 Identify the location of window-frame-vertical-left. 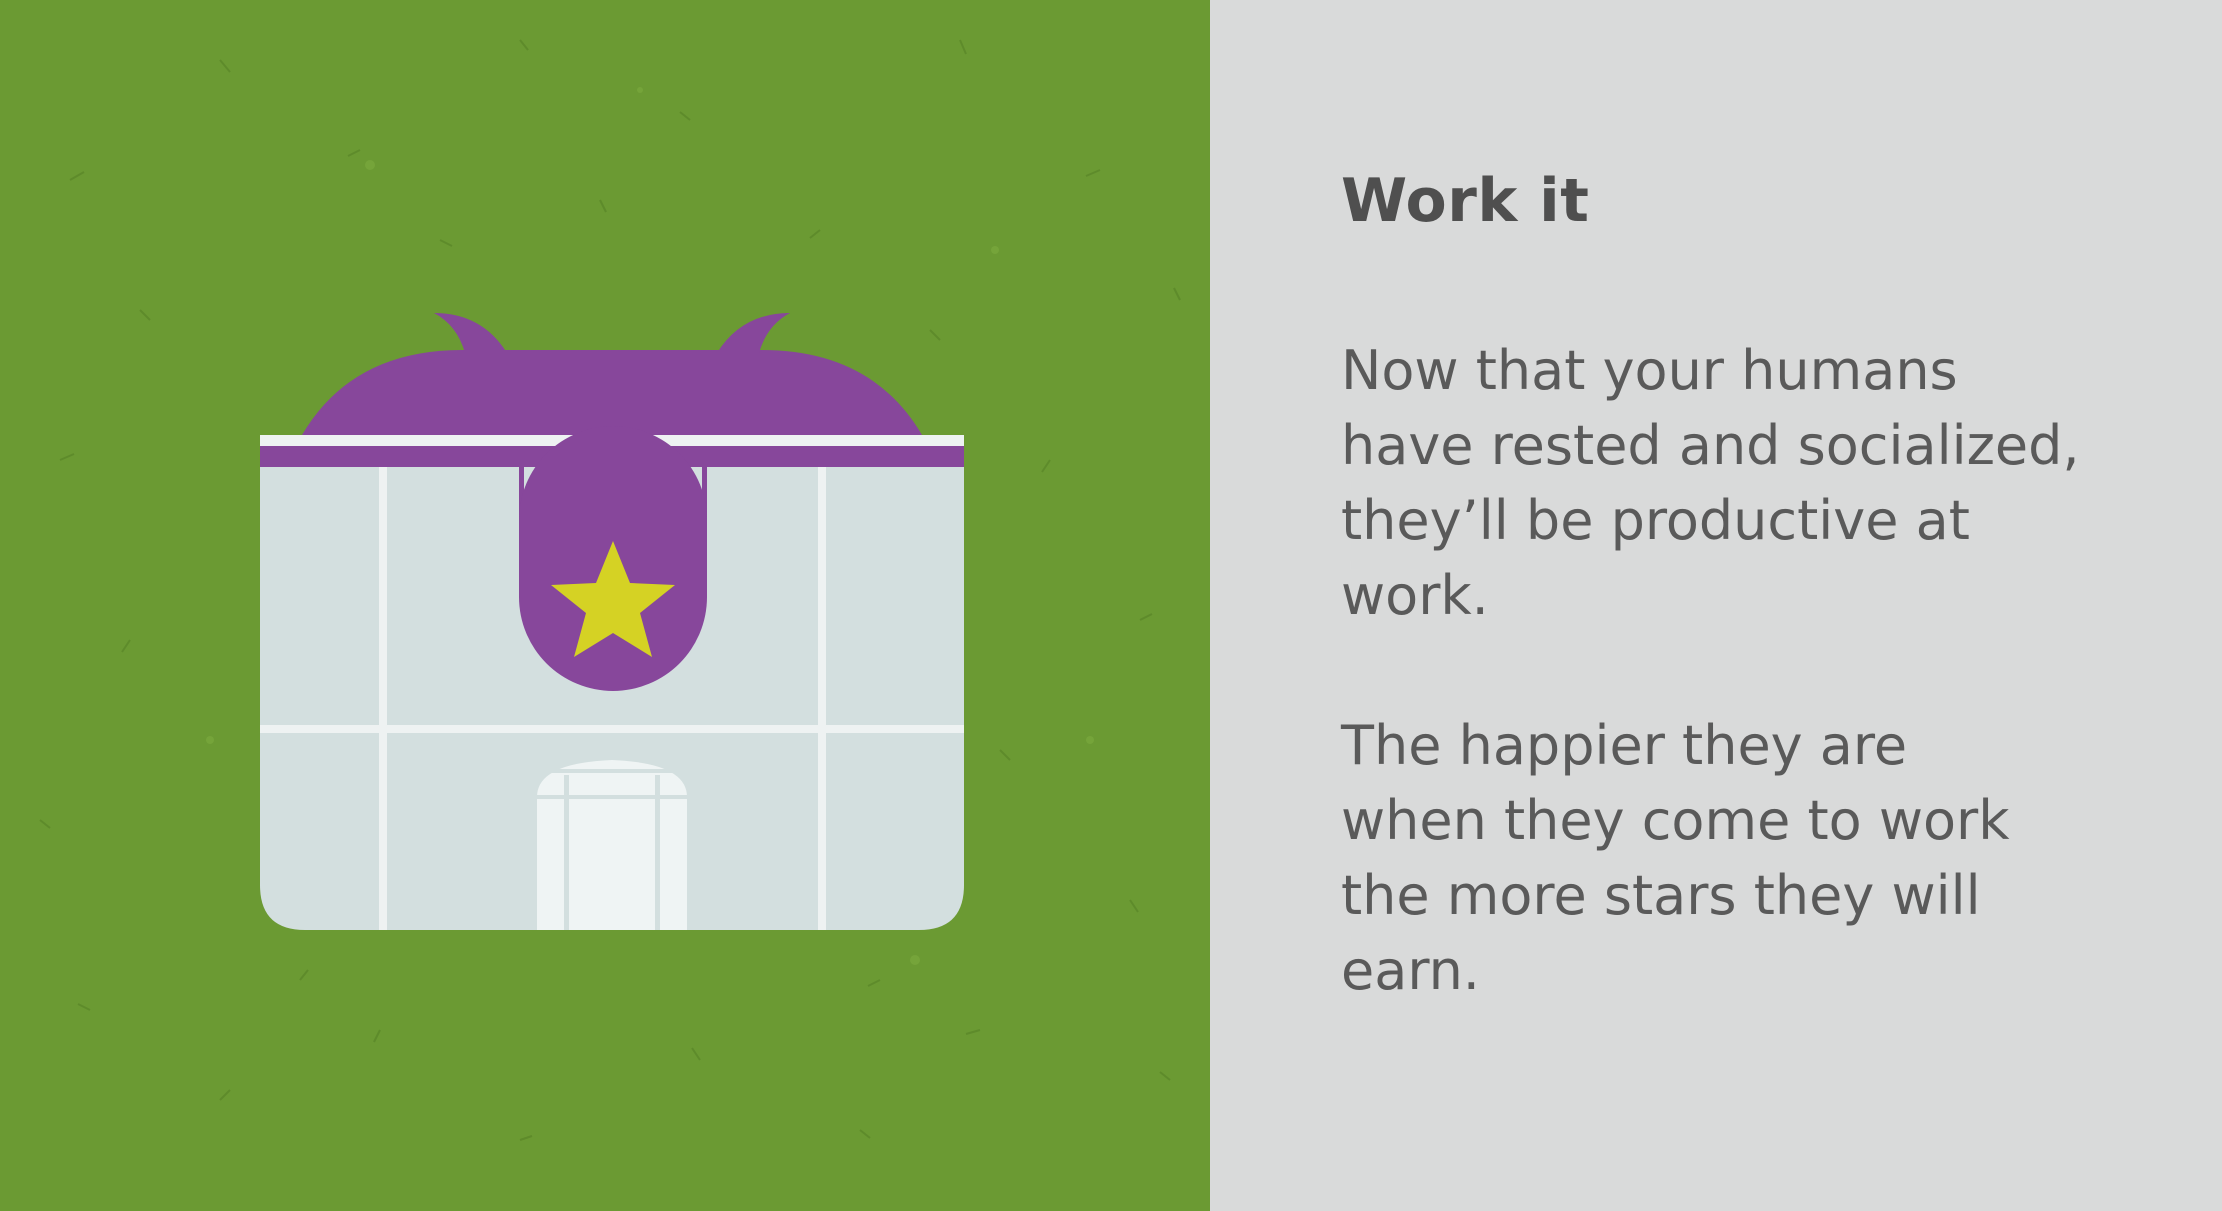
(383, 697).